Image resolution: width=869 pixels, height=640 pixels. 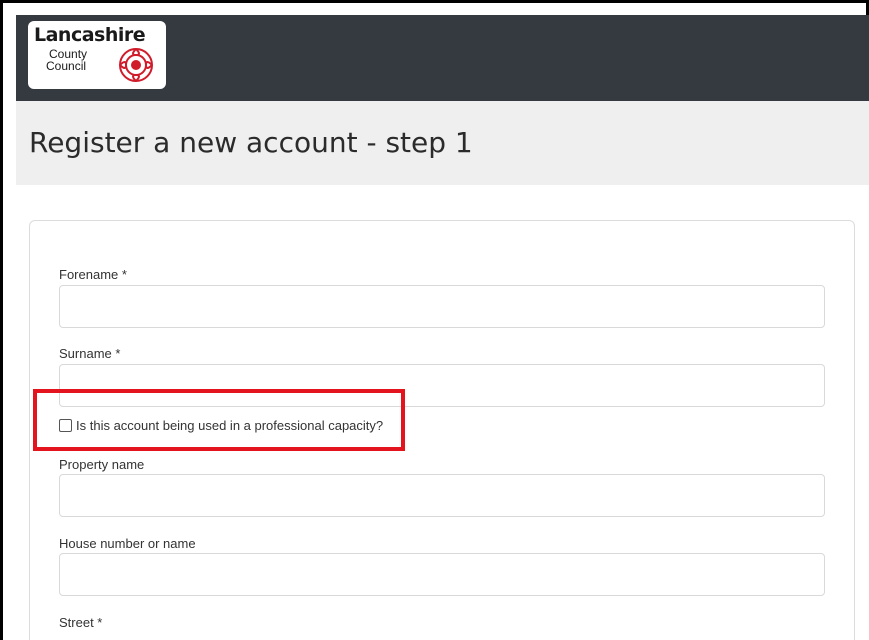 What do you see at coordinates (90, 353) in the screenshot?
I see `surname-label: Surname *` at bounding box center [90, 353].